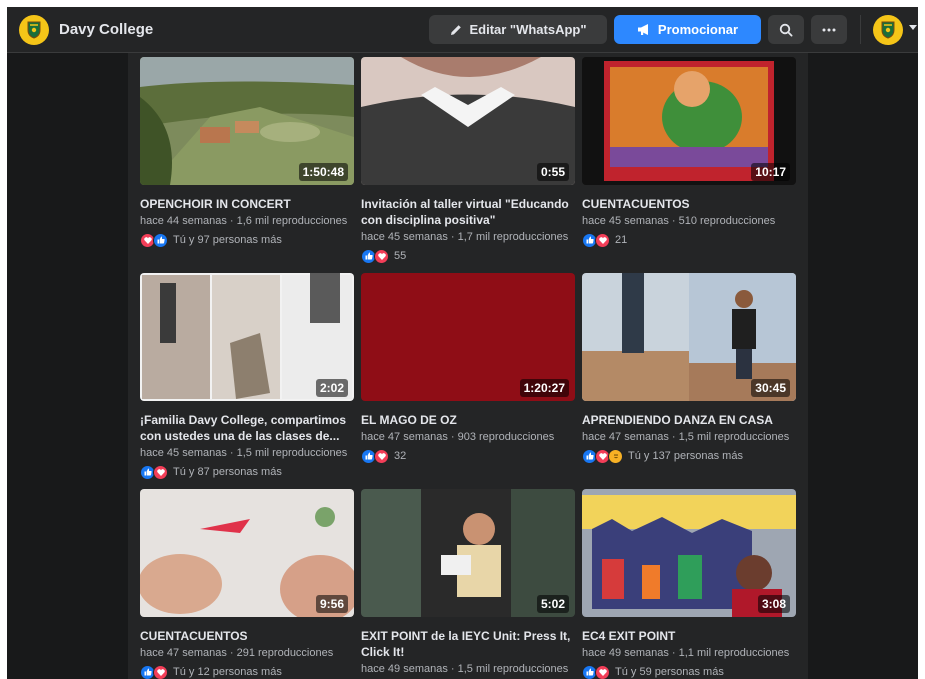 The width and height of the screenshot is (925, 679). What do you see at coordinates (227, 672) in the screenshot?
I see `reaction-count: Tú y 12 personas más` at bounding box center [227, 672].